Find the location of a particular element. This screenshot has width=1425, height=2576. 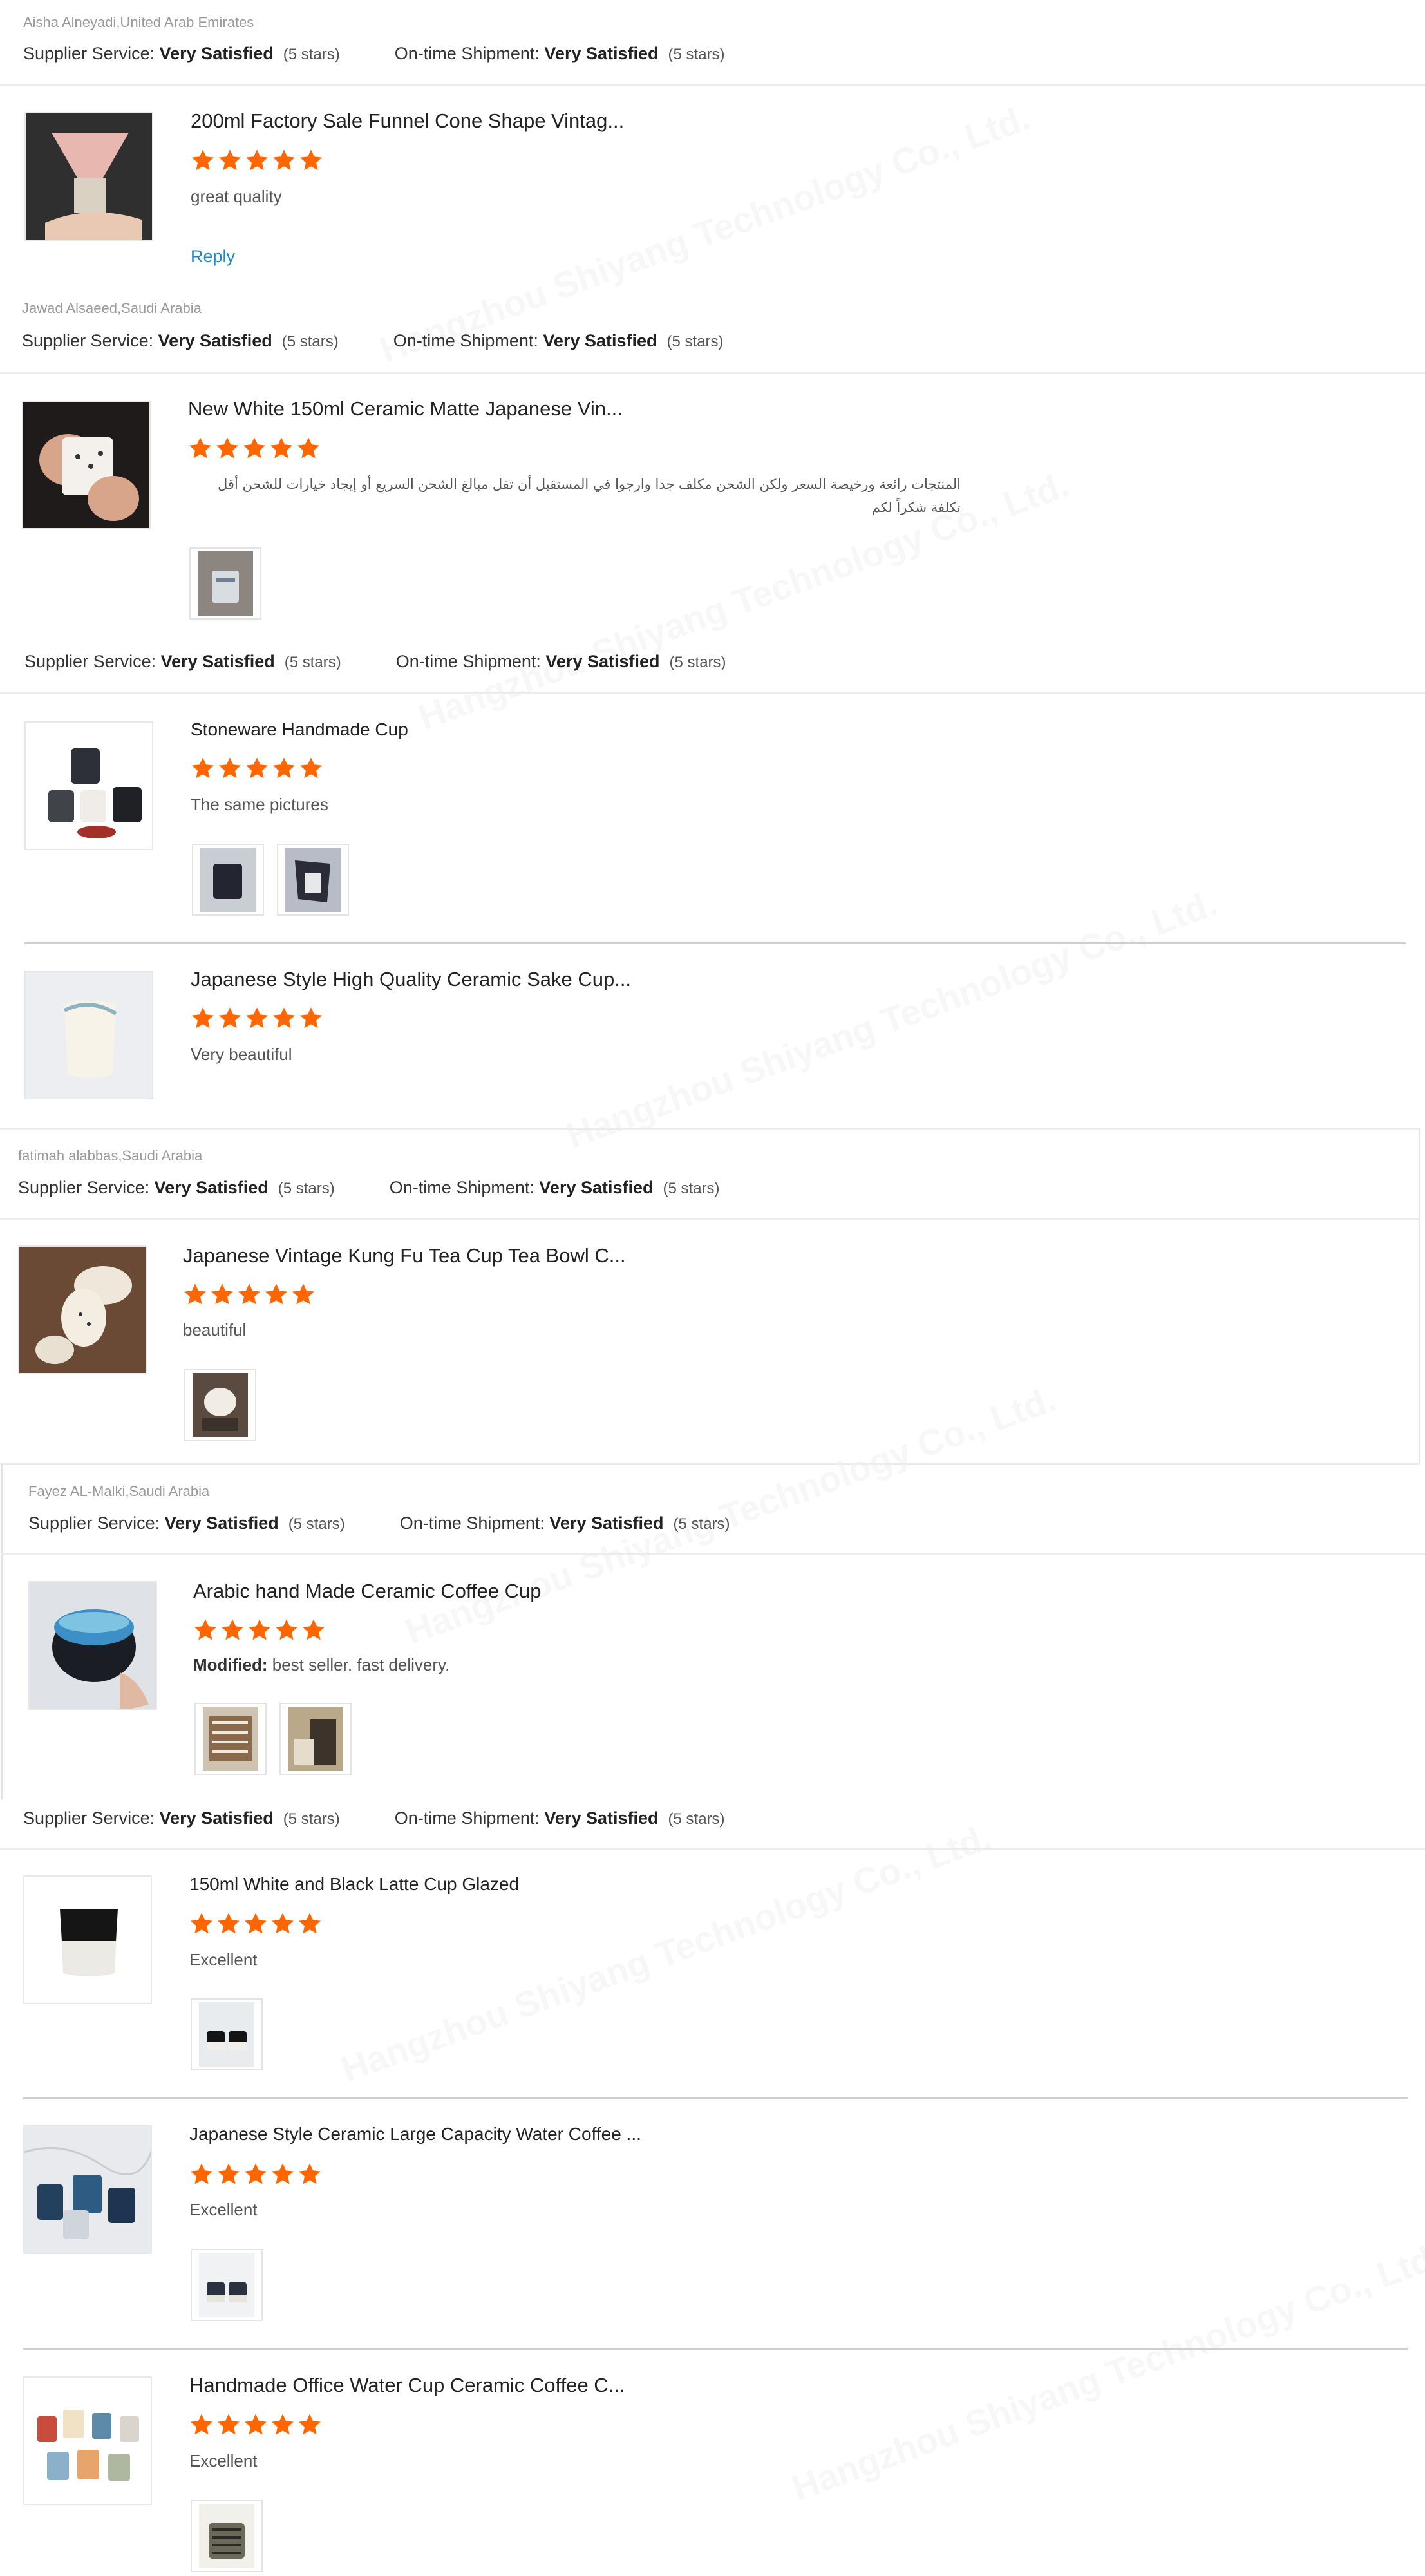

product-title: Arabic hand Made Ceramic Coffee Cup is located at coordinates (367, 1591).